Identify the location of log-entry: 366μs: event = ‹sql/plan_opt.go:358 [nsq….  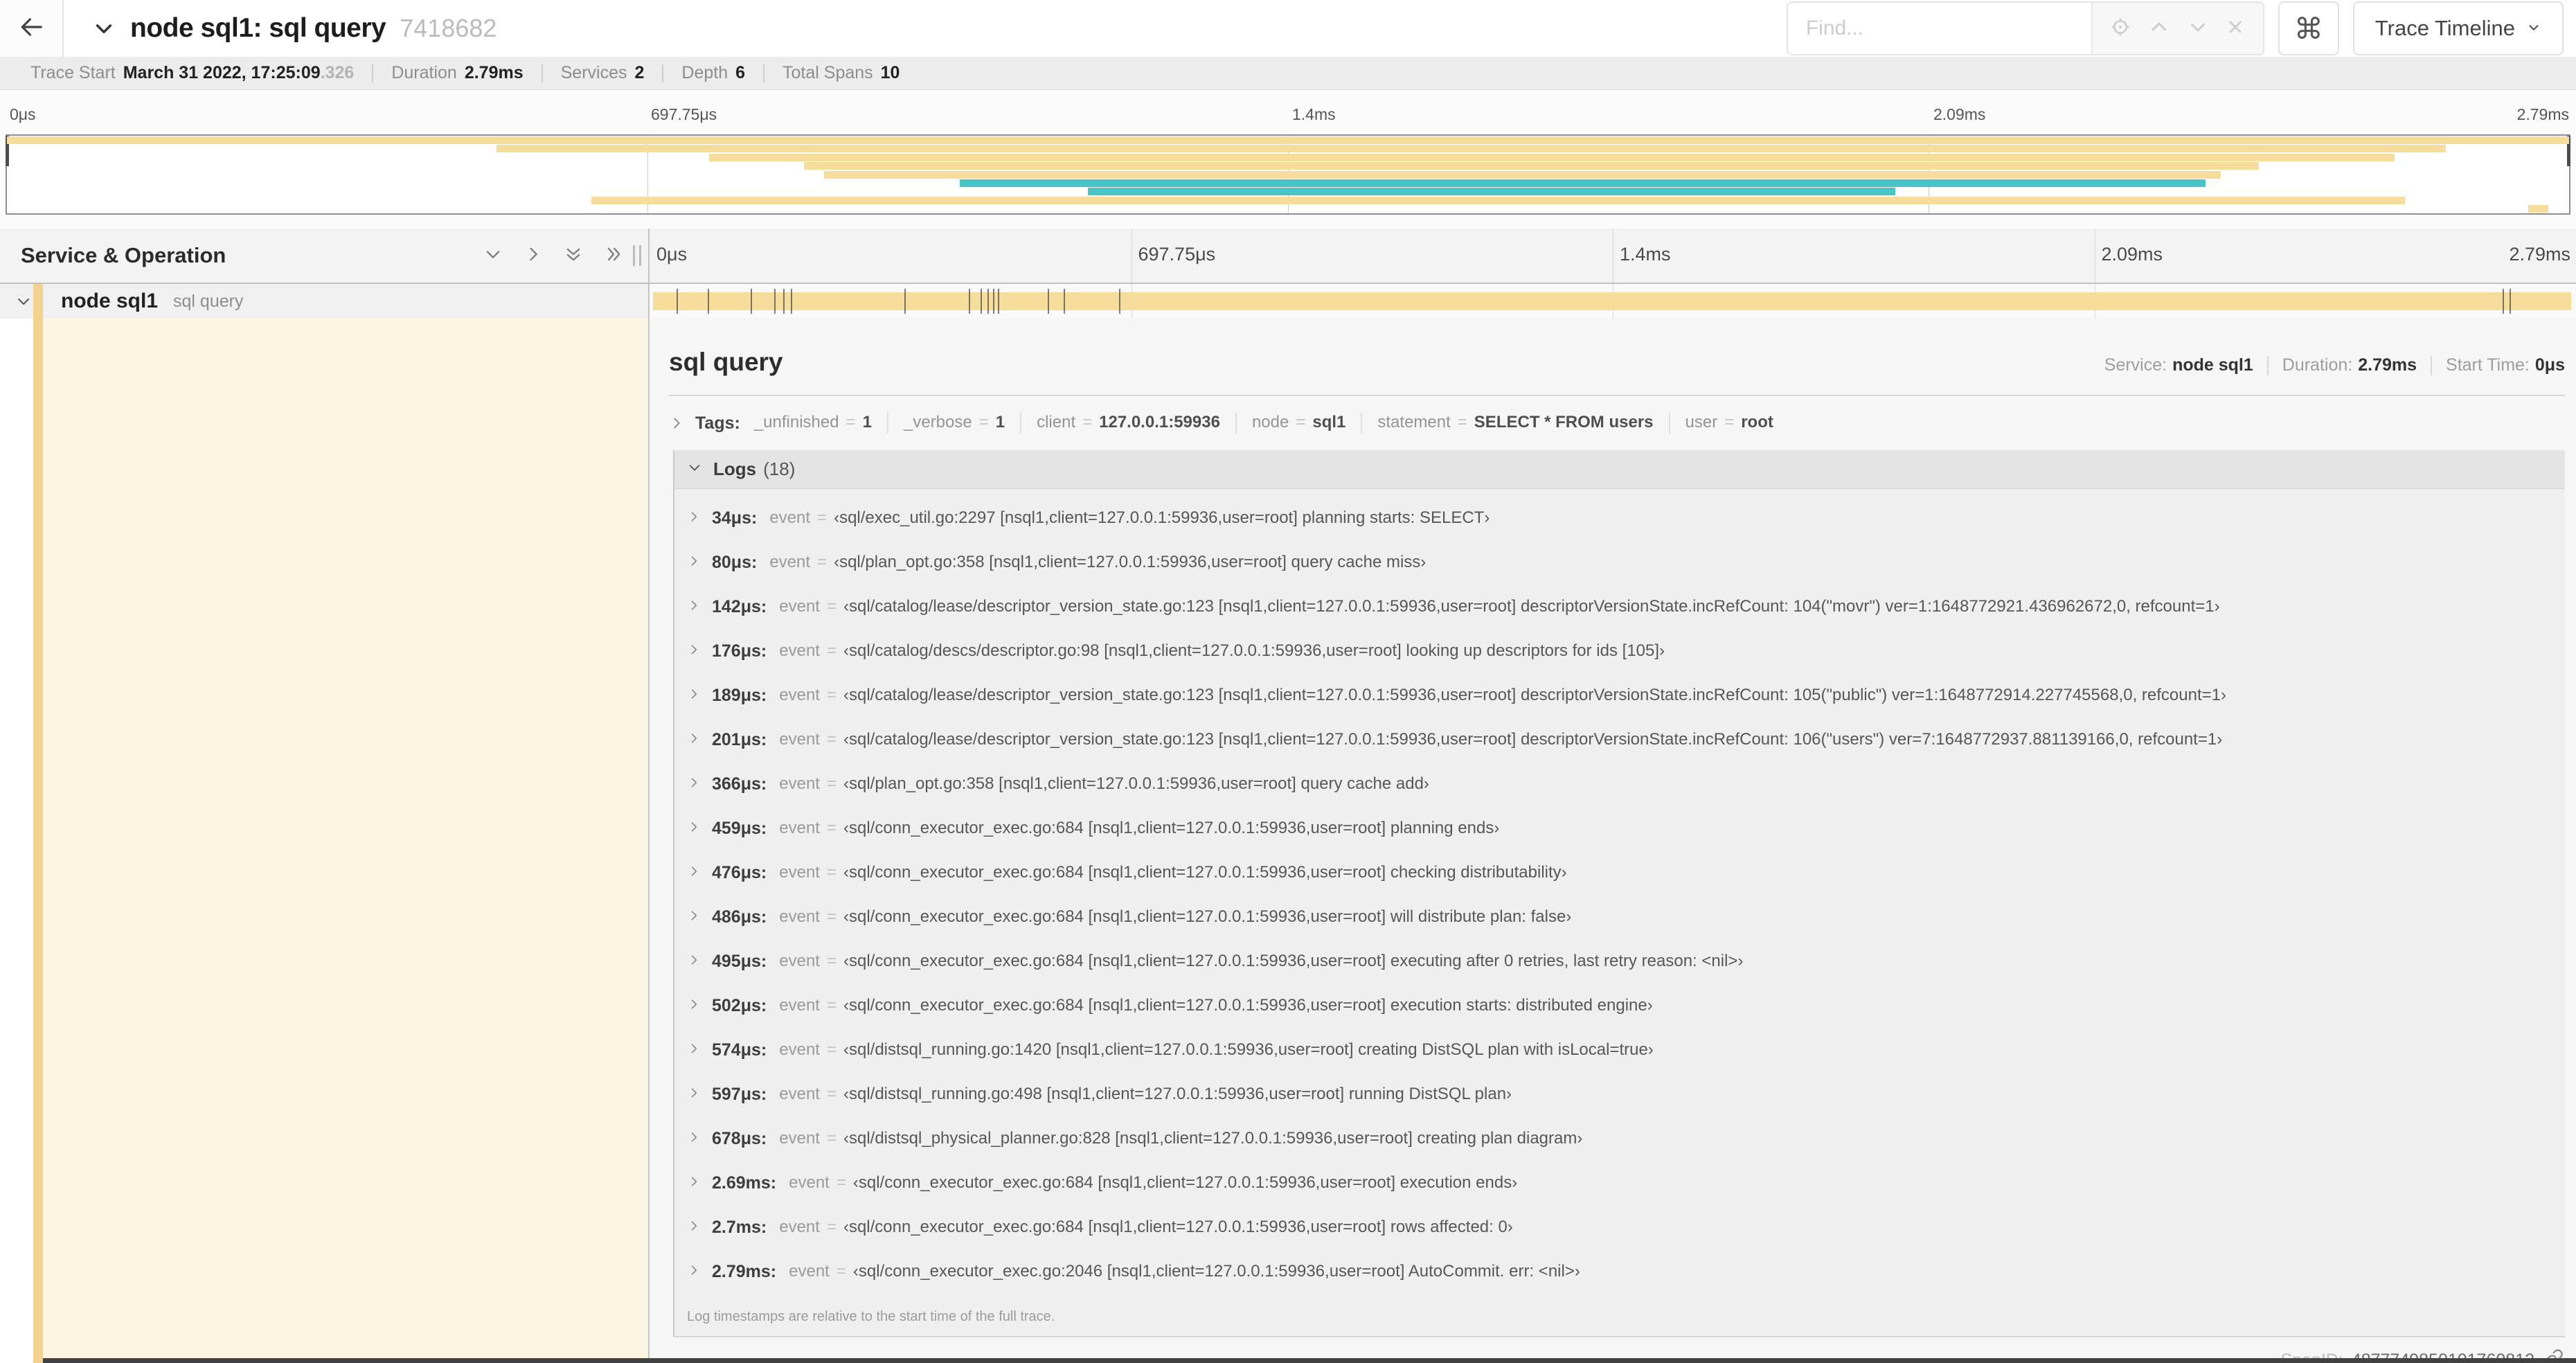
(1619, 784).